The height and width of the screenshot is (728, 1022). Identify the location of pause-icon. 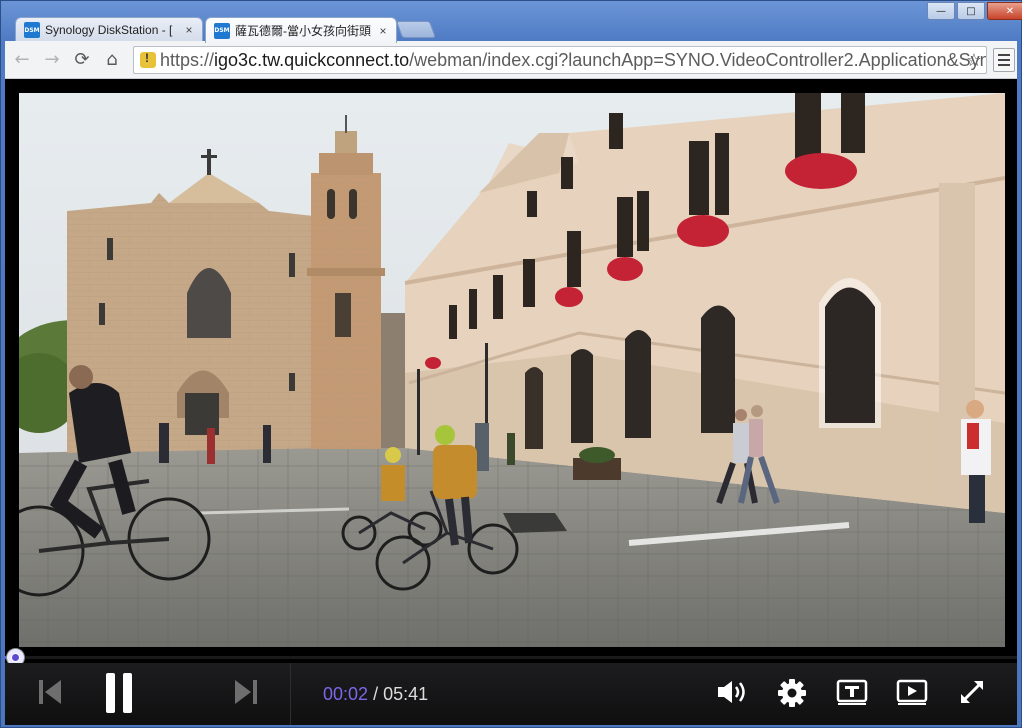
(119, 693).